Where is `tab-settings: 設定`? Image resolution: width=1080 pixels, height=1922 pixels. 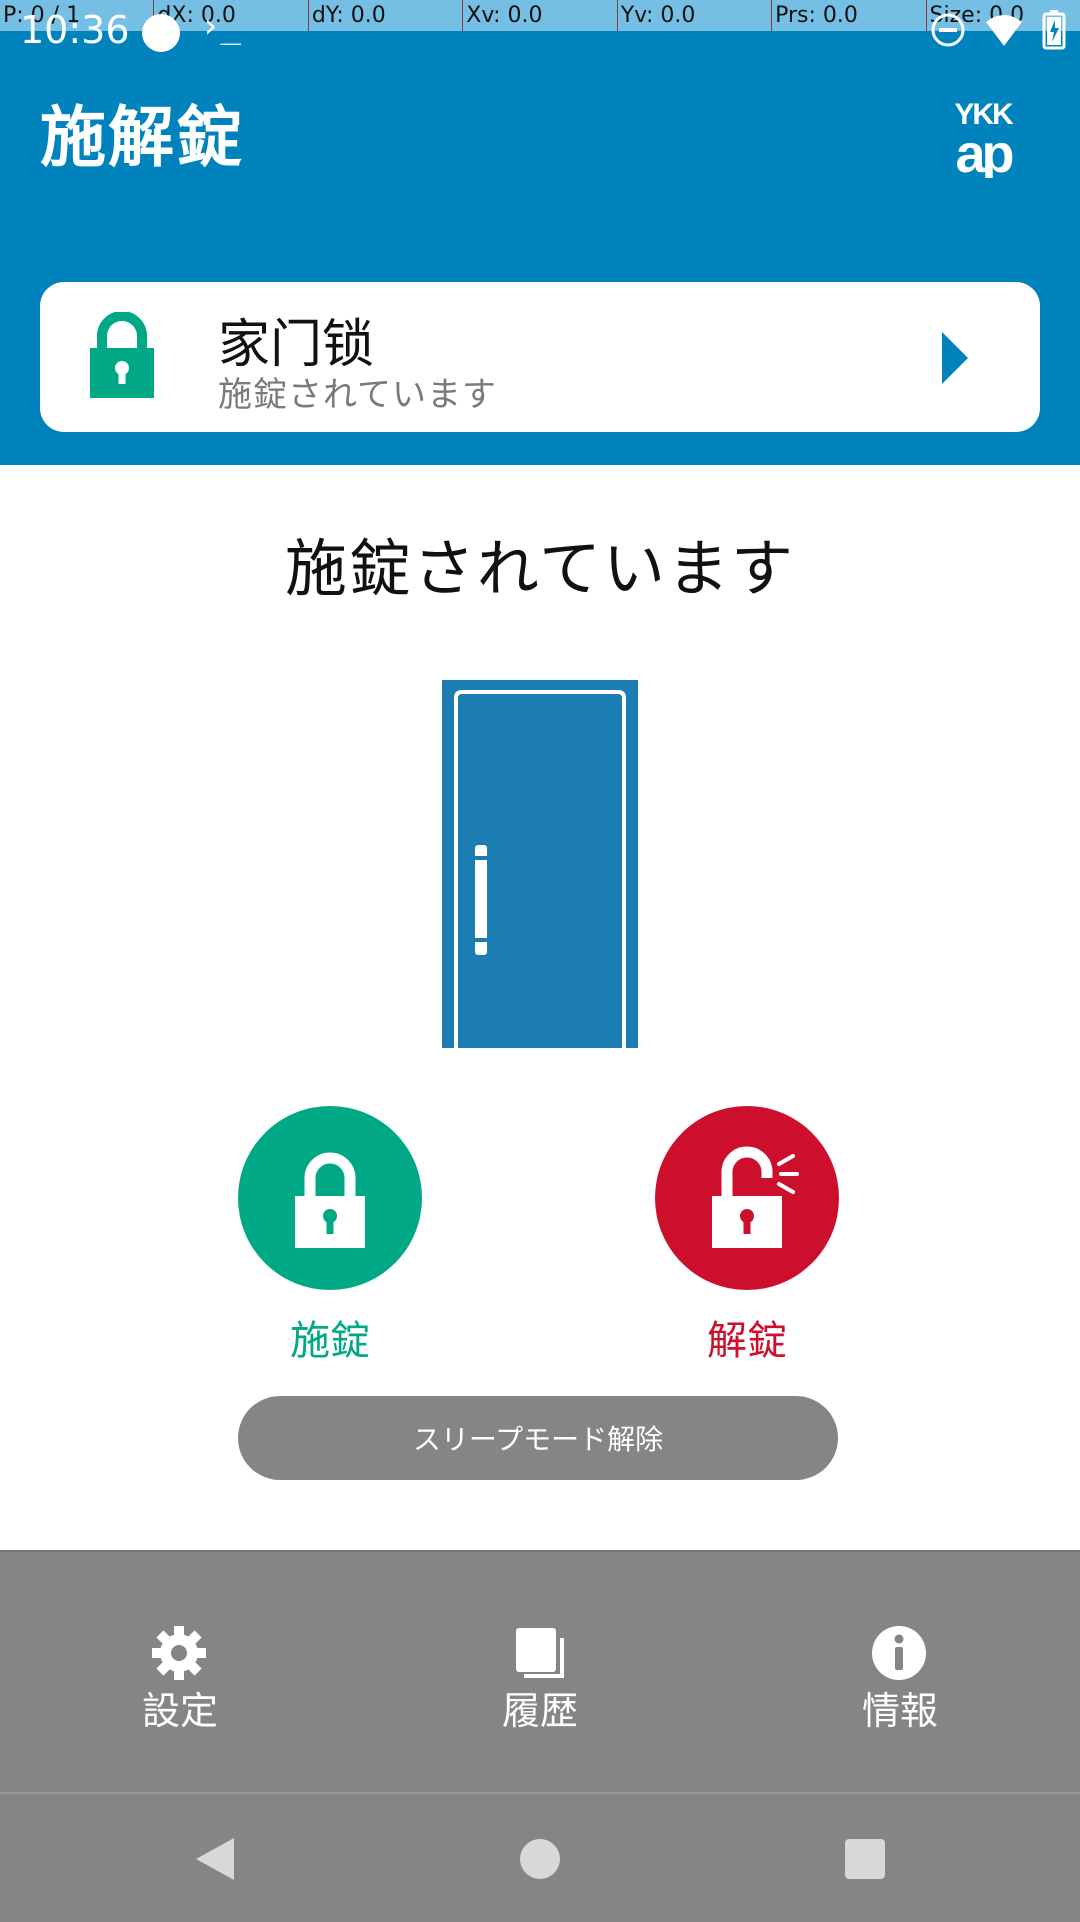
tab-settings: 設定 is located at coordinates (180, 1672).